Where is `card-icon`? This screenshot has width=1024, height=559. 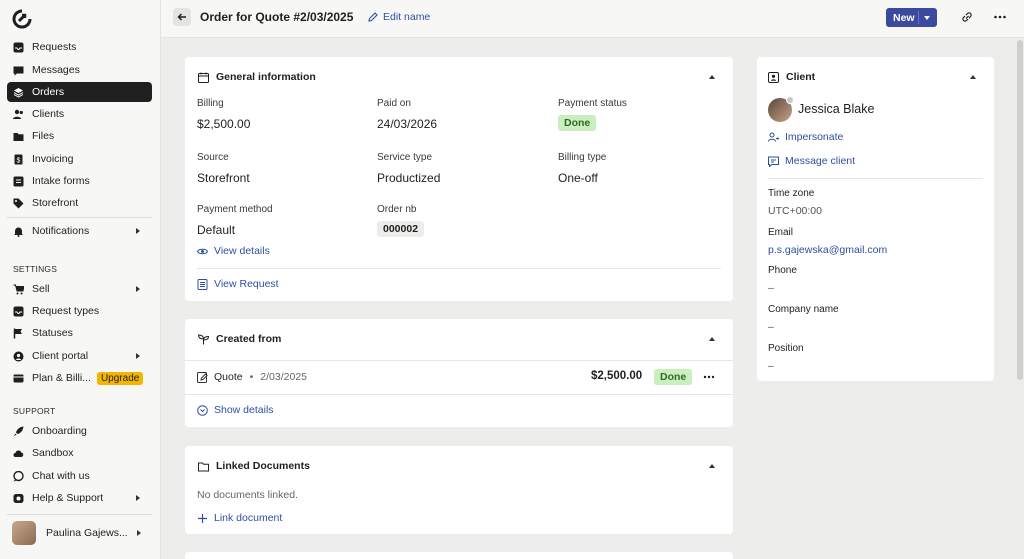 card-icon is located at coordinates (18, 378).